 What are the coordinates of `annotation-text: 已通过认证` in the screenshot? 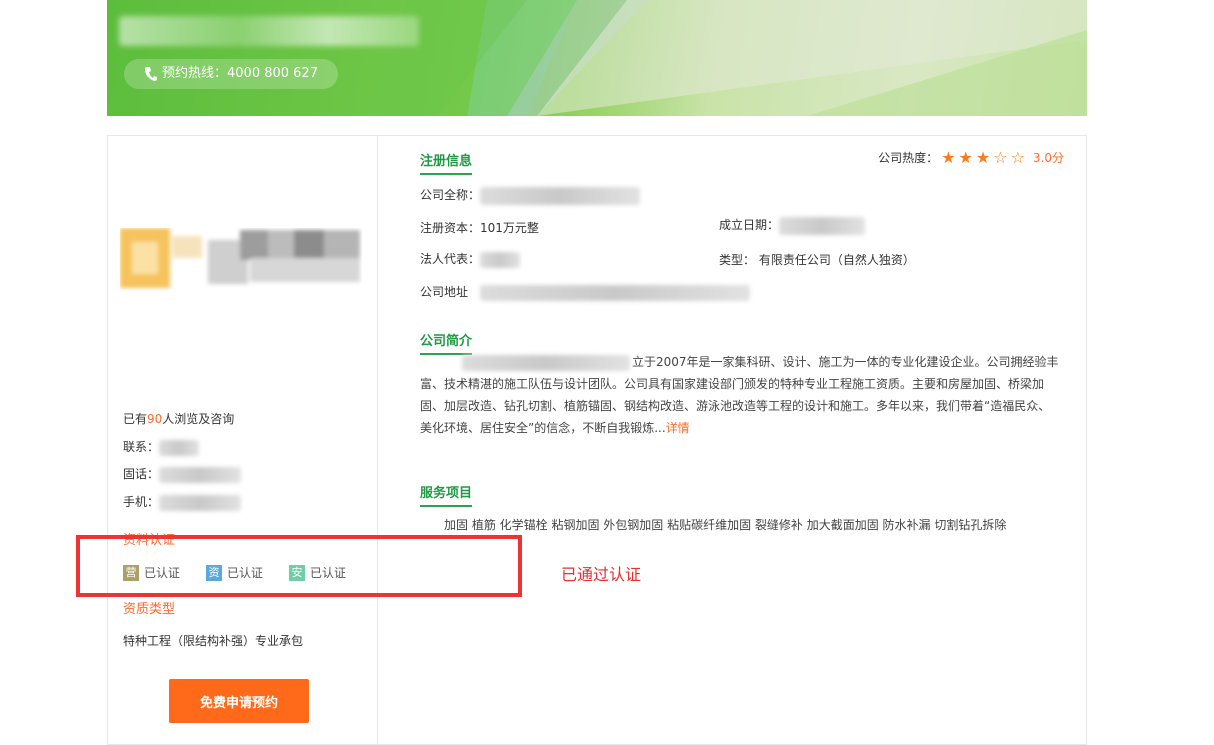 It's located at (601, 574).